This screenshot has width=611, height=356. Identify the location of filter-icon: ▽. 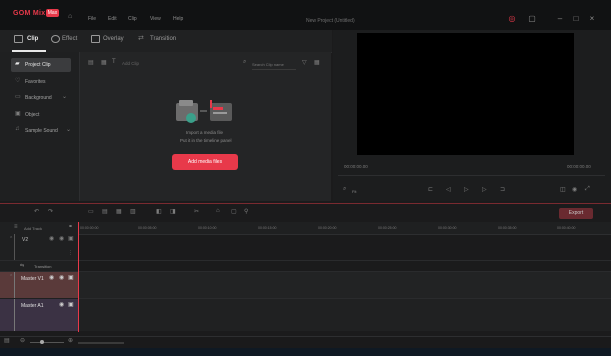
(304, 62).